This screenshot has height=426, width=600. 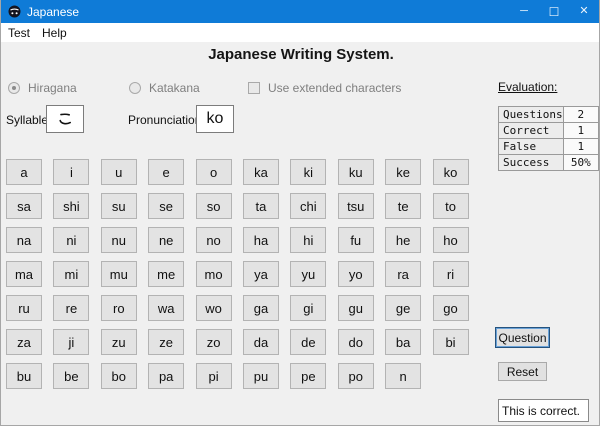 I want to click on menubar: Test Help, so click(x=300, y=32).